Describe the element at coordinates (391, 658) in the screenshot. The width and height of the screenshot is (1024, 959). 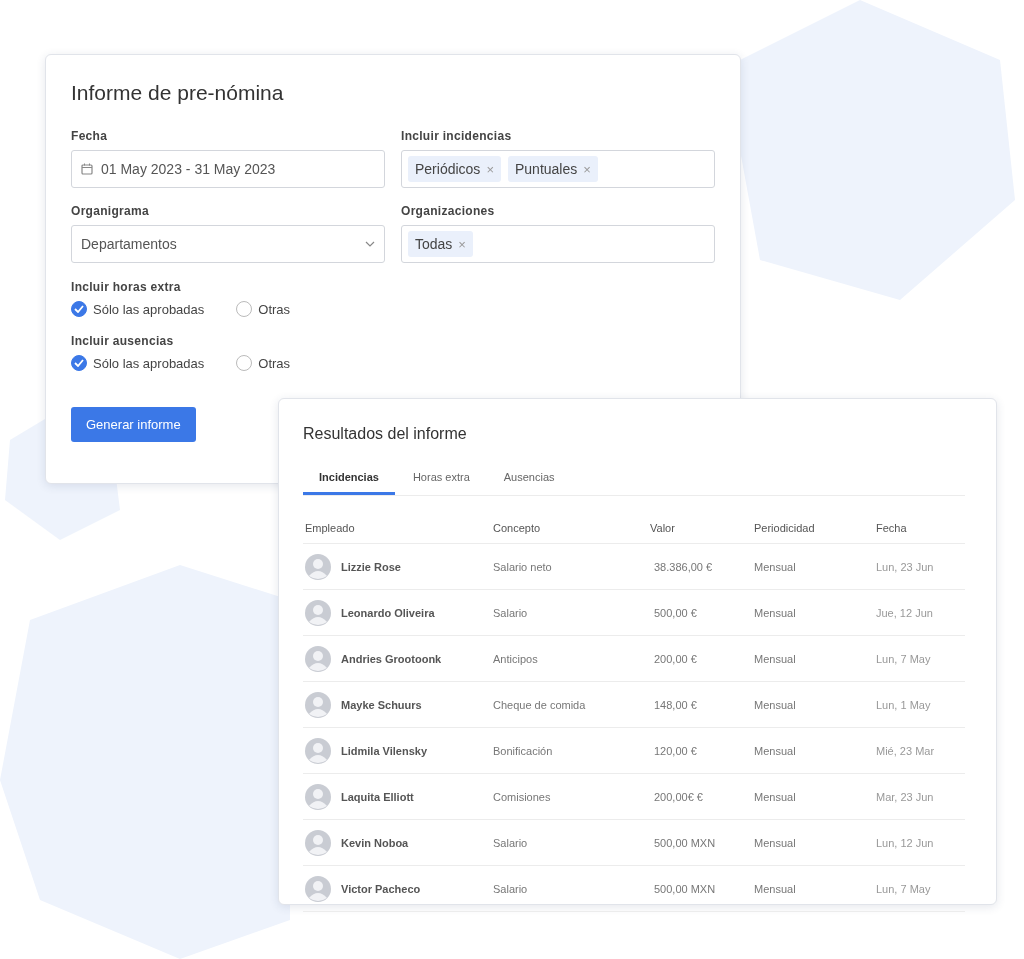
I see `employee-name: Andries Grootoonk` at that location.